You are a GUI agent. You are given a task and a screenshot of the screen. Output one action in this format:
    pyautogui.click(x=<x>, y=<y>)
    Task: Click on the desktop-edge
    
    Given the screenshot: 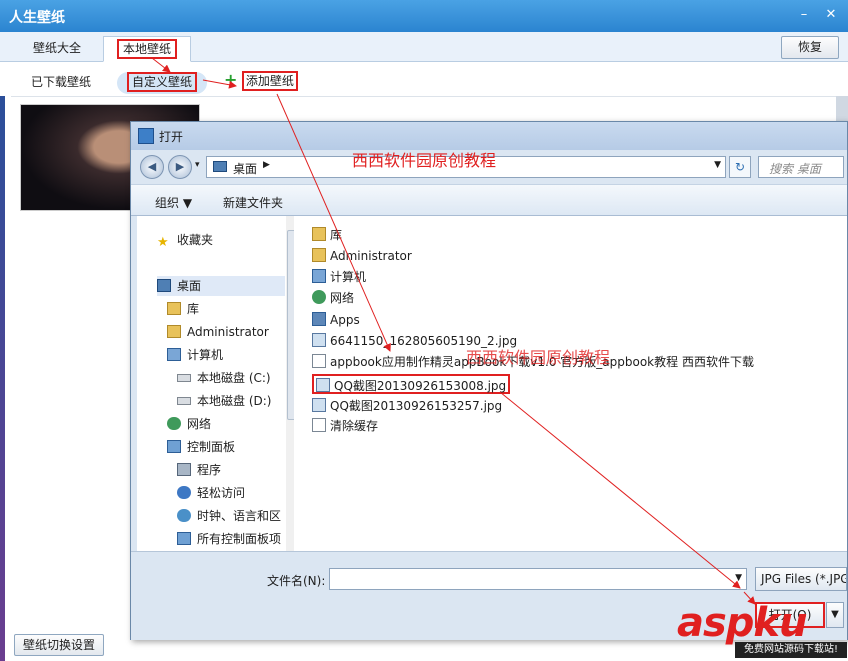 What is the action you would take?
    pyautogui.click(x=2, y=378)
    